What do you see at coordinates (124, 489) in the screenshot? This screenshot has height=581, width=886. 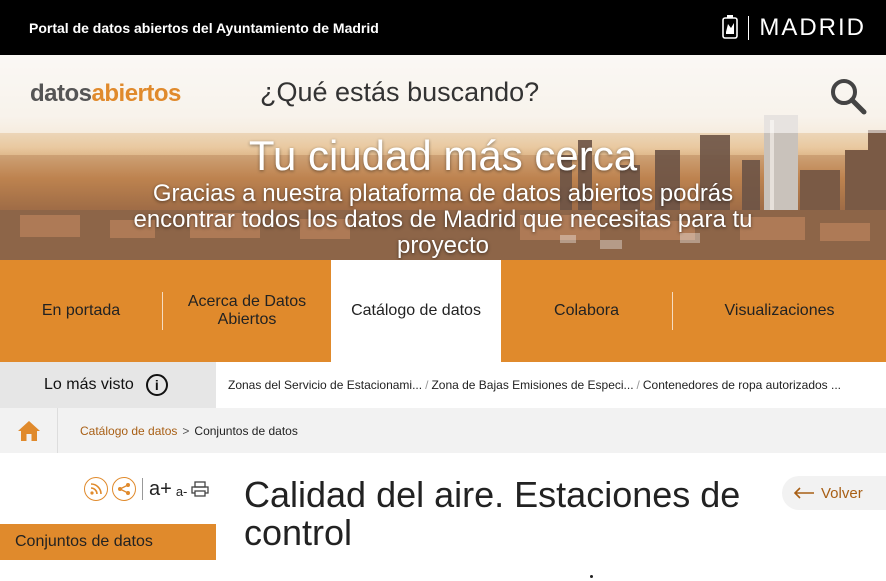 I see `share-icon` at bounding box center [124, 489].